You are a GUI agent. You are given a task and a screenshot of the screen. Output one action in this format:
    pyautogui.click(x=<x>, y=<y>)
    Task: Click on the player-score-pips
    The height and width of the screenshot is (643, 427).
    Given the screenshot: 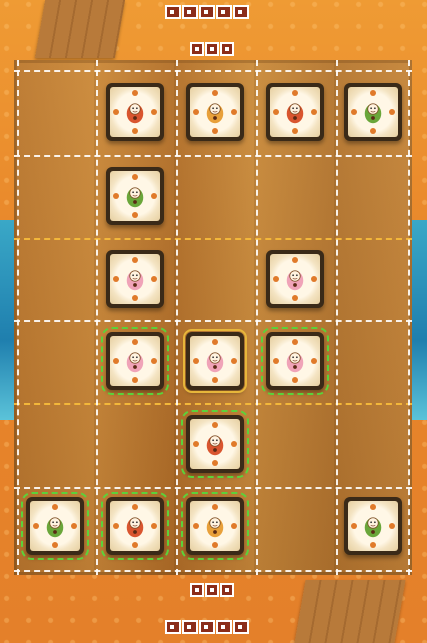 What is the action you would take?
    pyautogui.click(x=207, y=627)
    